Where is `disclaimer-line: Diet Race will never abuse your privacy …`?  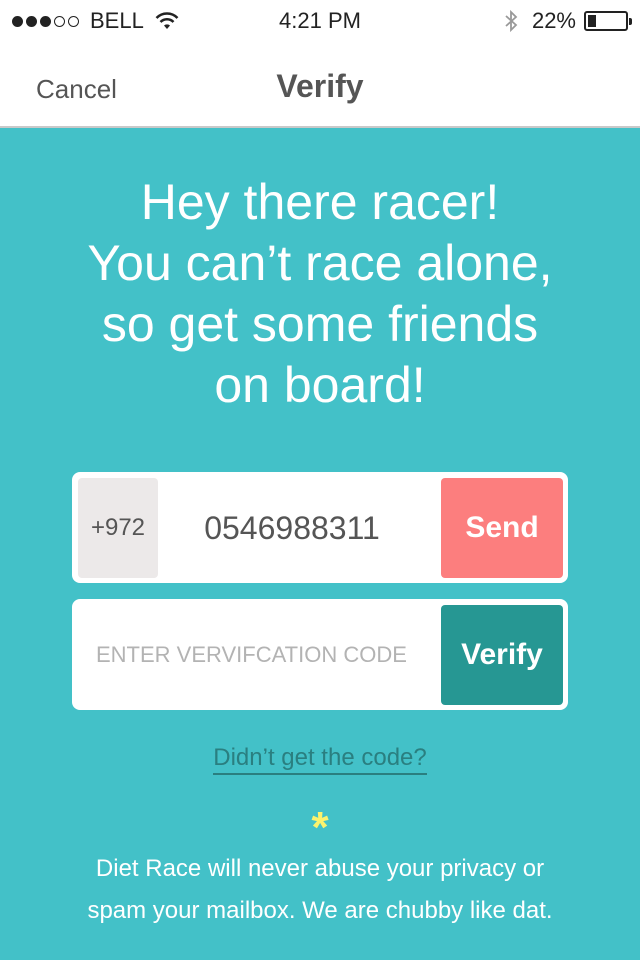 disclaimer-line: Diet Race will never abuse your privacy … is located at coordinates (320, 868).